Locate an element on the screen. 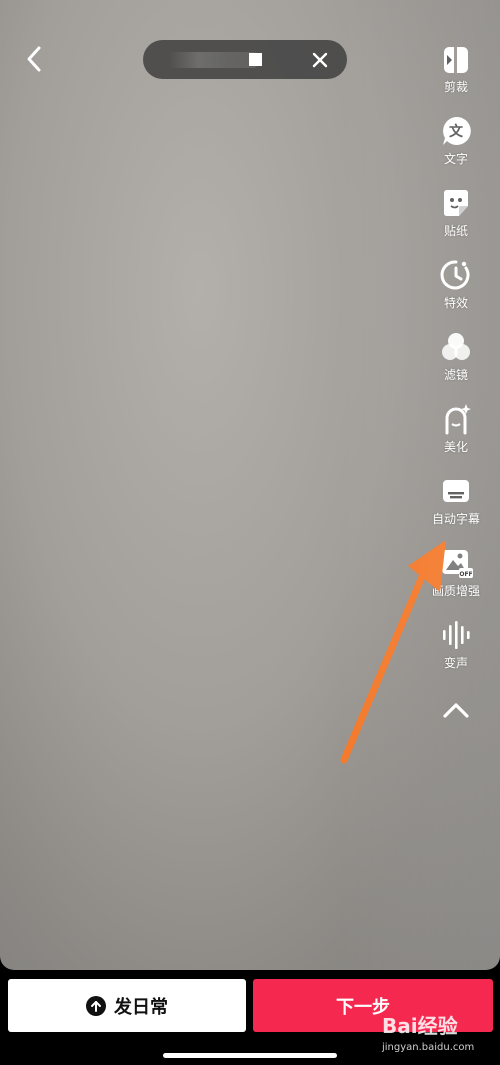  annotation-arrow is located at coordinates (393, 652).